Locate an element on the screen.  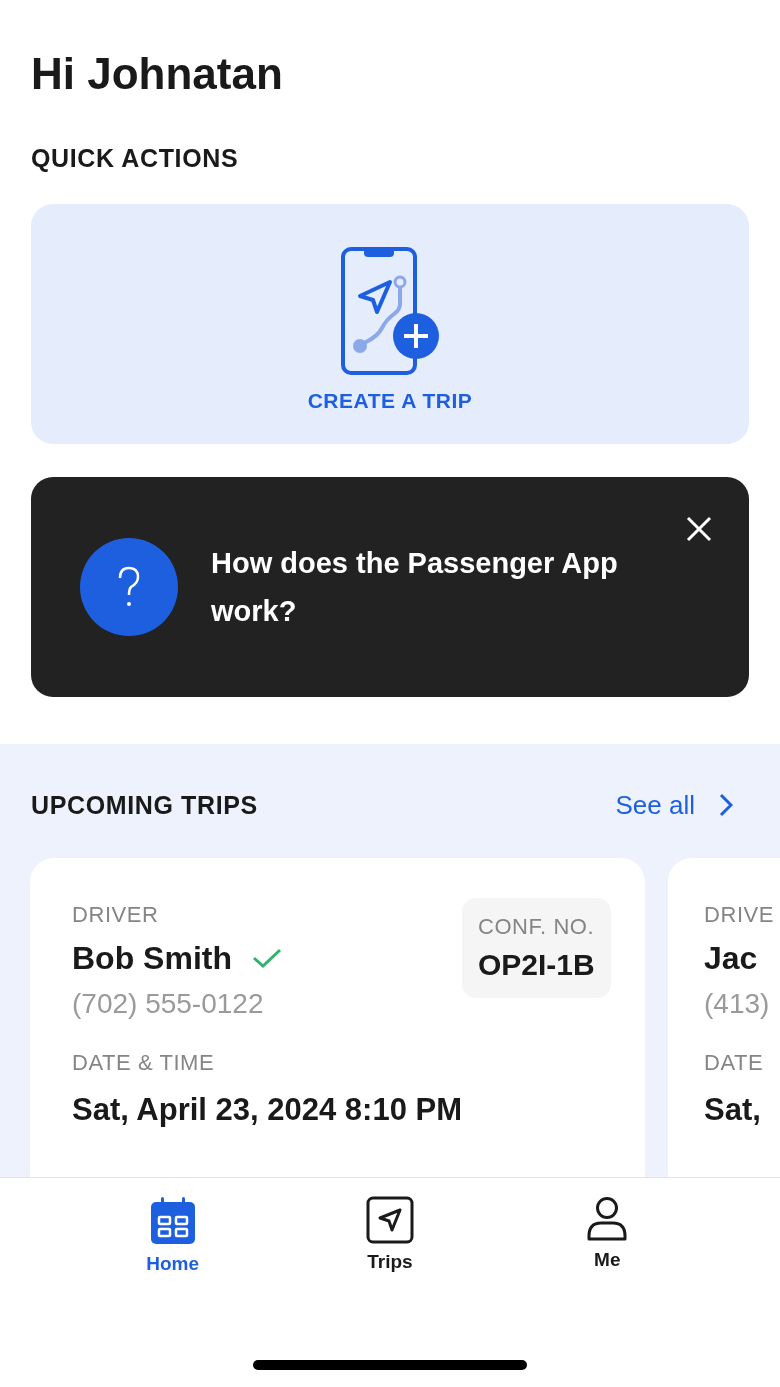
trip-date: Sat, is located at coordinates (733, 1109).